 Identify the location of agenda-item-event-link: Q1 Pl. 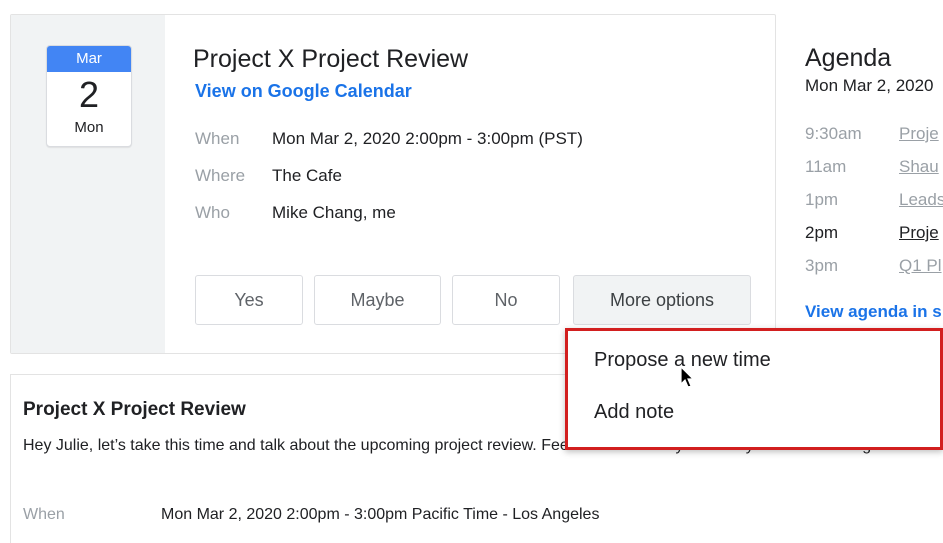
(920, 265).